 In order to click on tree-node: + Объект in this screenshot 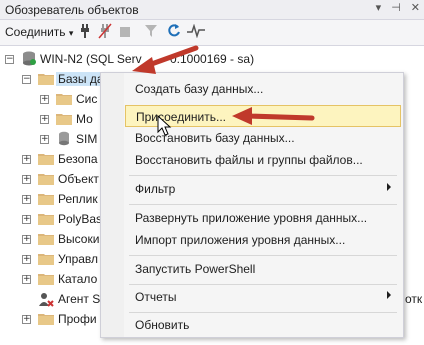, I will do `click(50, 179)`.